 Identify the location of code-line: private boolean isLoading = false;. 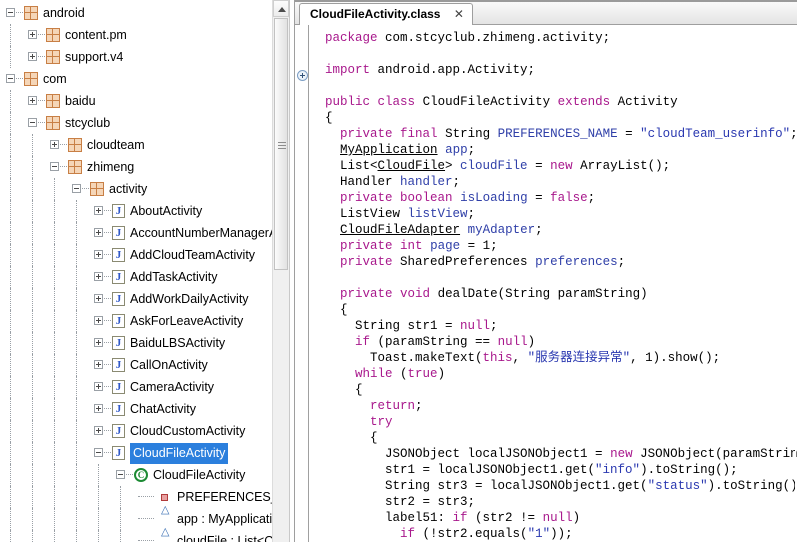
(553, 198).